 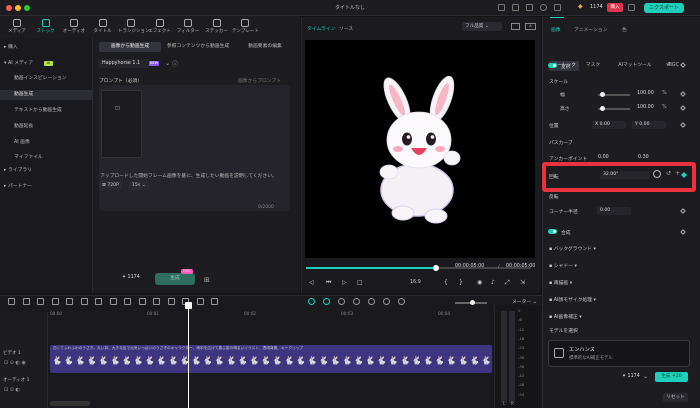 I want to click on toolbar-transition: トランジション, so click(x=134, y=27).